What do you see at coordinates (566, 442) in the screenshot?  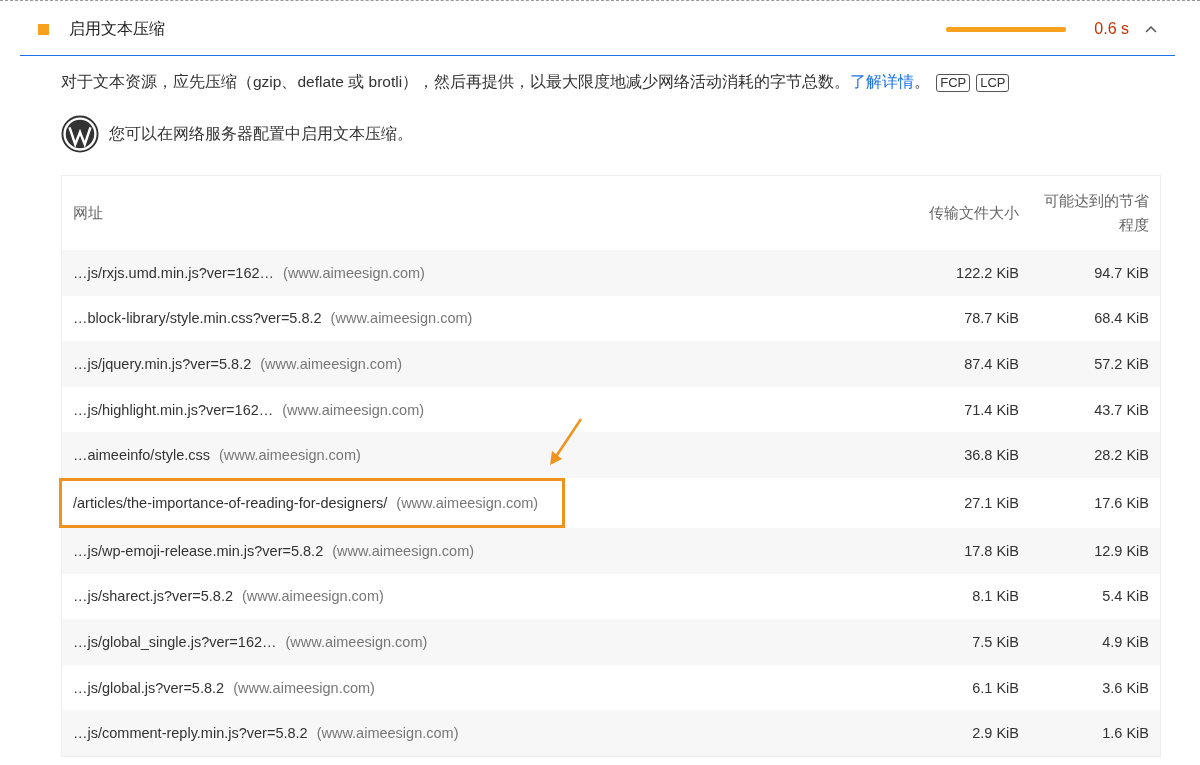 I see `annotation-arrow` at bounding box center [566, 442].